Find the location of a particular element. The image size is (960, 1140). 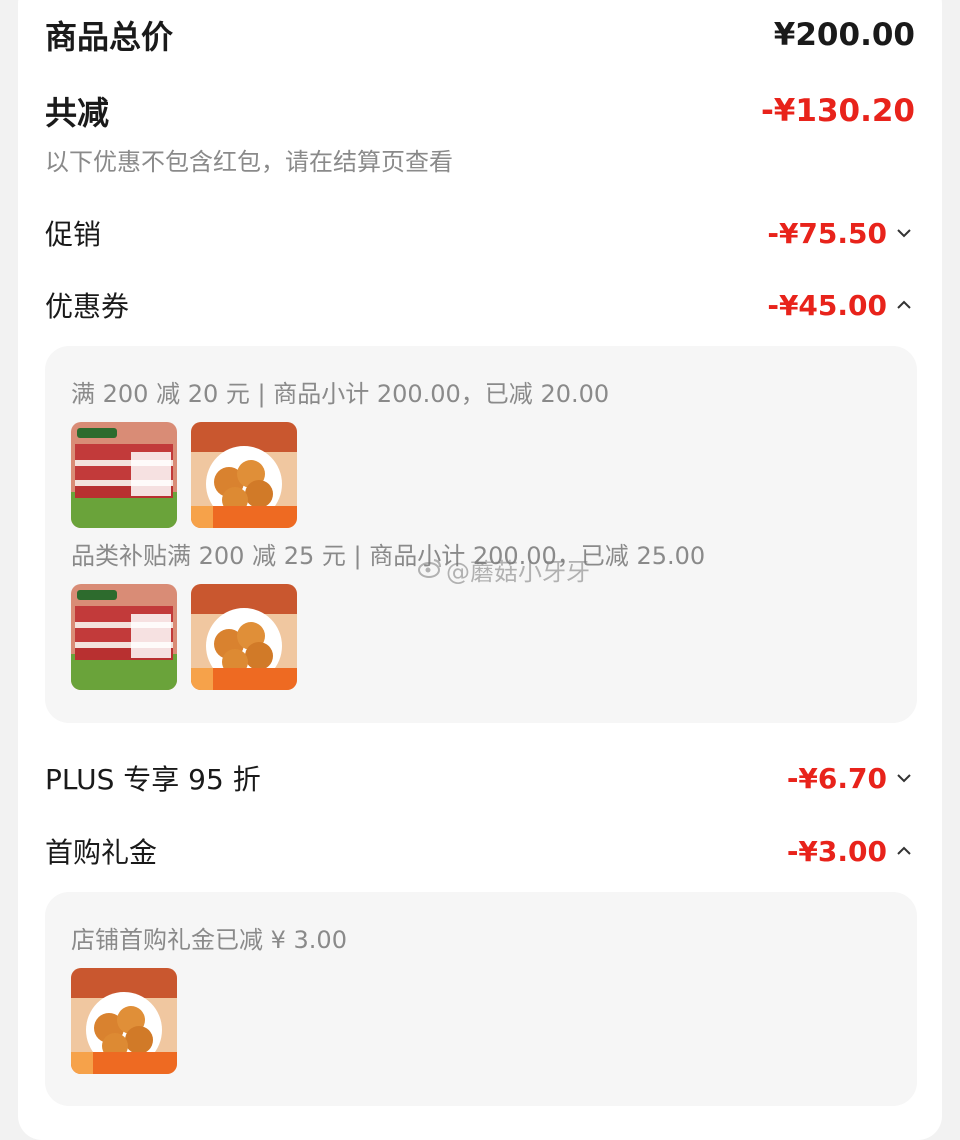

reduction-note: 以下优惠不包含红包，请在结算页查看 is located at coordinates (249, 162).